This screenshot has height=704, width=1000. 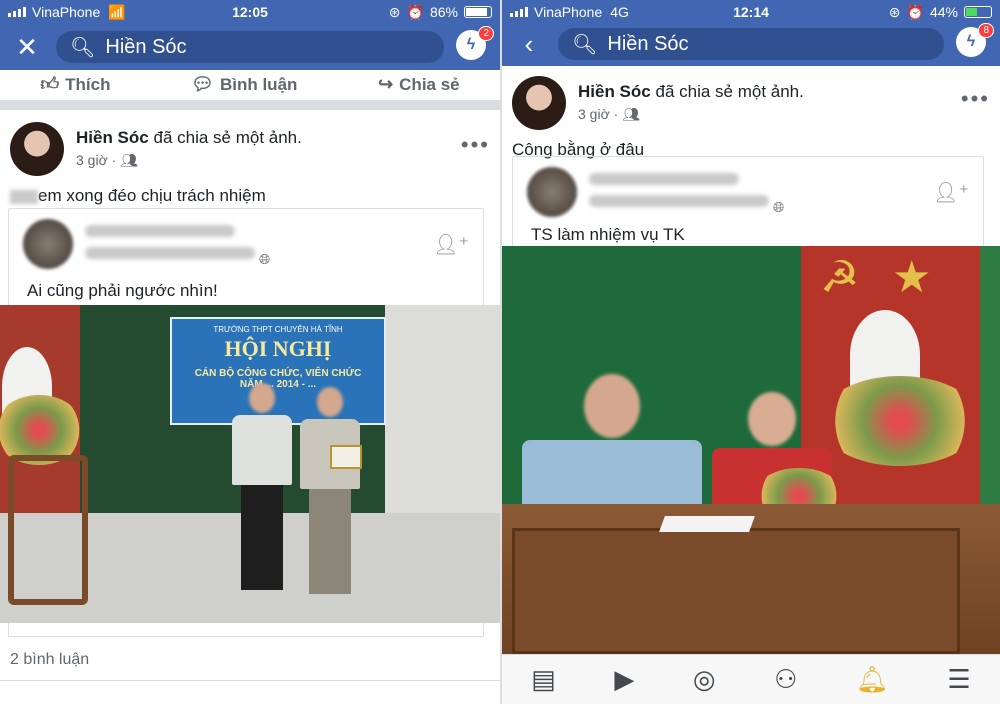 I want to click on messenger-button: ϟ 2, so click(x=475, y=45).